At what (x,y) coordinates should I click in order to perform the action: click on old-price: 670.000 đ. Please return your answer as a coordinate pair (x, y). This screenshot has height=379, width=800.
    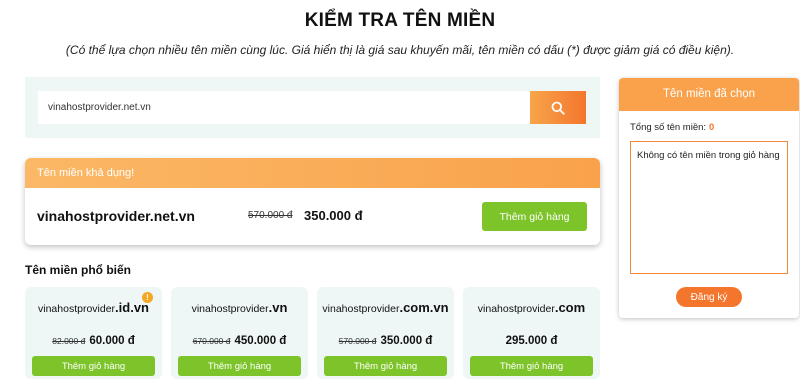
    Looking at the image, I should click on (211, 341).